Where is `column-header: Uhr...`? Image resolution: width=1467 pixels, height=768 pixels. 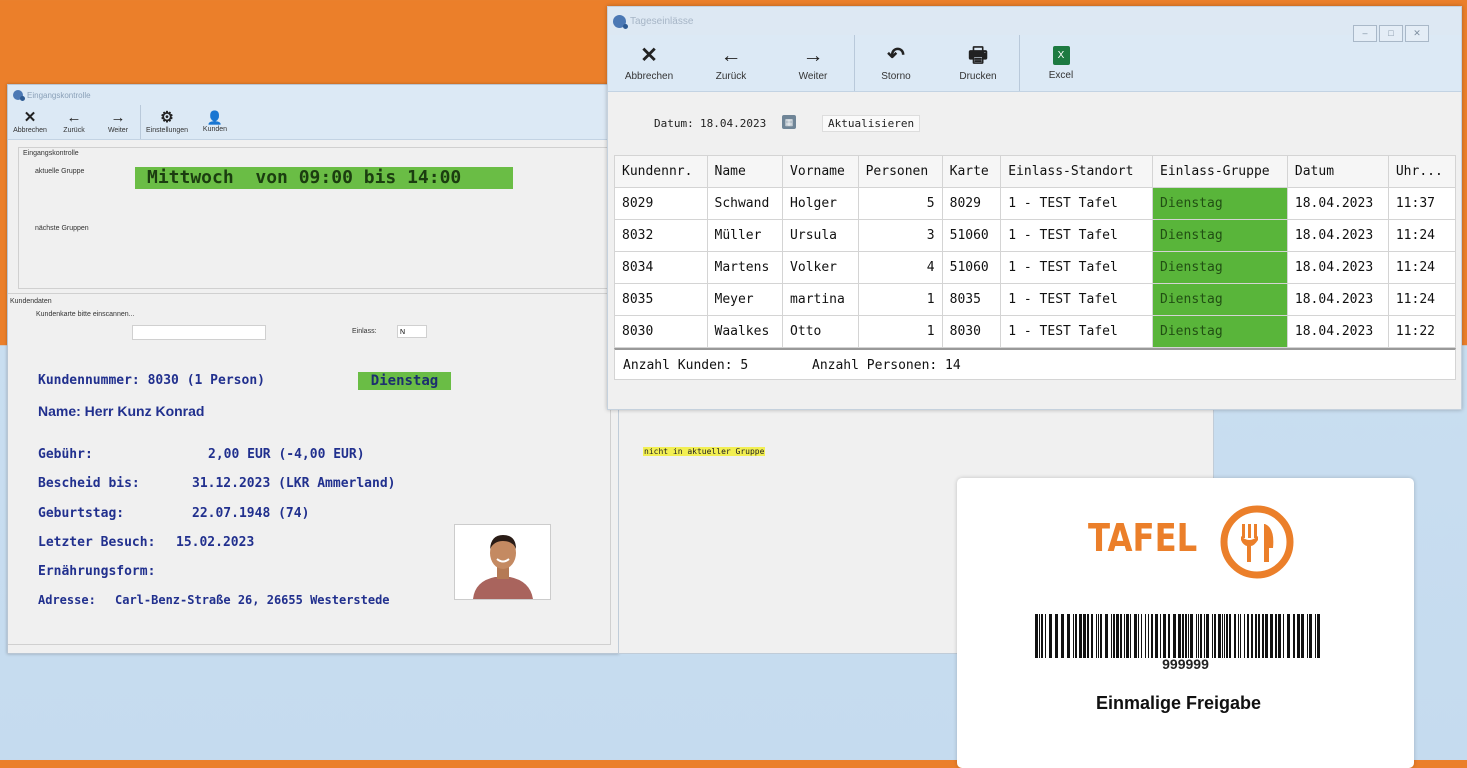
column-header: Uhr... is located at coordinates (1422, 171).